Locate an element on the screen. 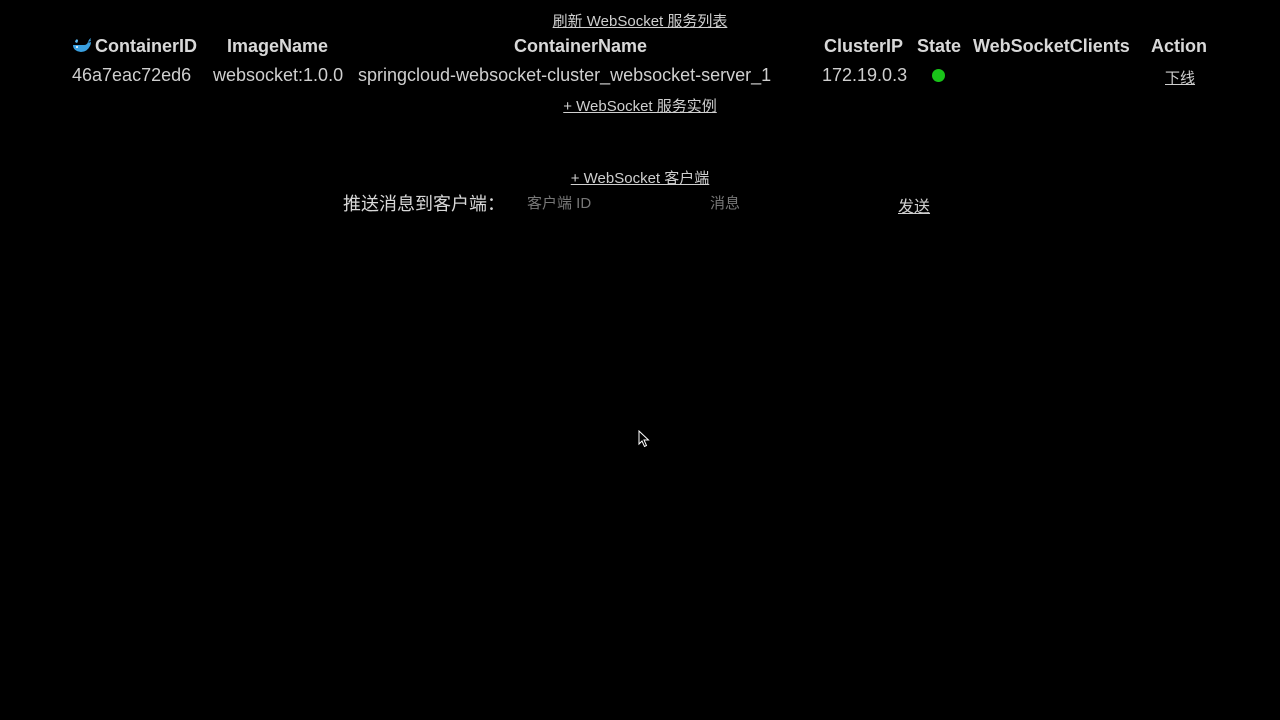 This screenshot has width=1280, height=720. header-container-id-label: ContainerID is located at coordinates (146, 46).